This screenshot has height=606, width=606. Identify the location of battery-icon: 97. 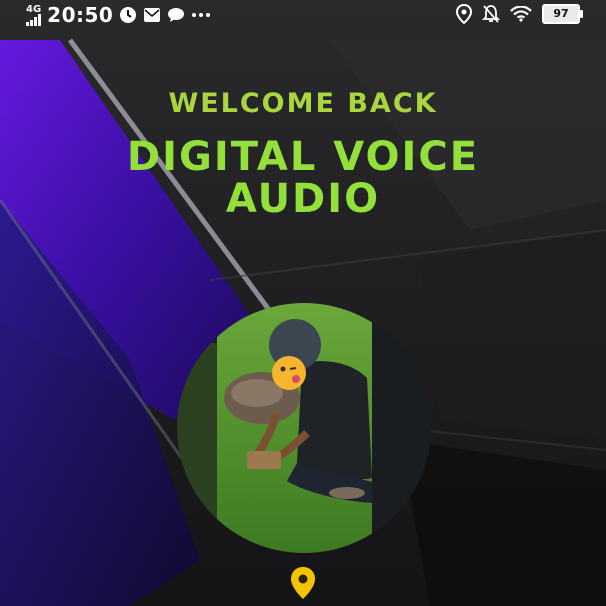
(562, 14).